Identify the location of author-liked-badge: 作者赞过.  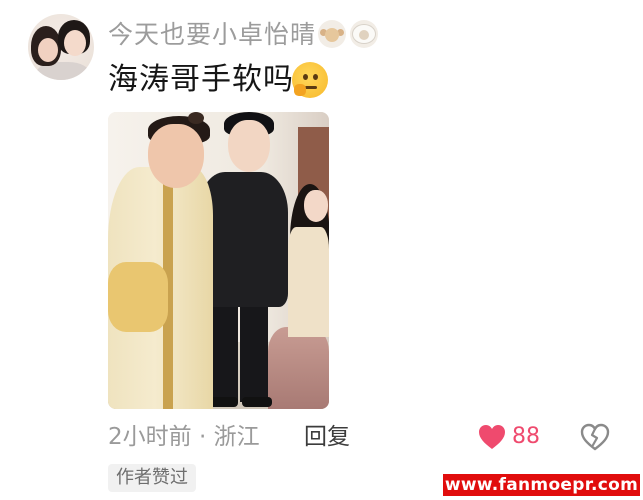
(152, 478).